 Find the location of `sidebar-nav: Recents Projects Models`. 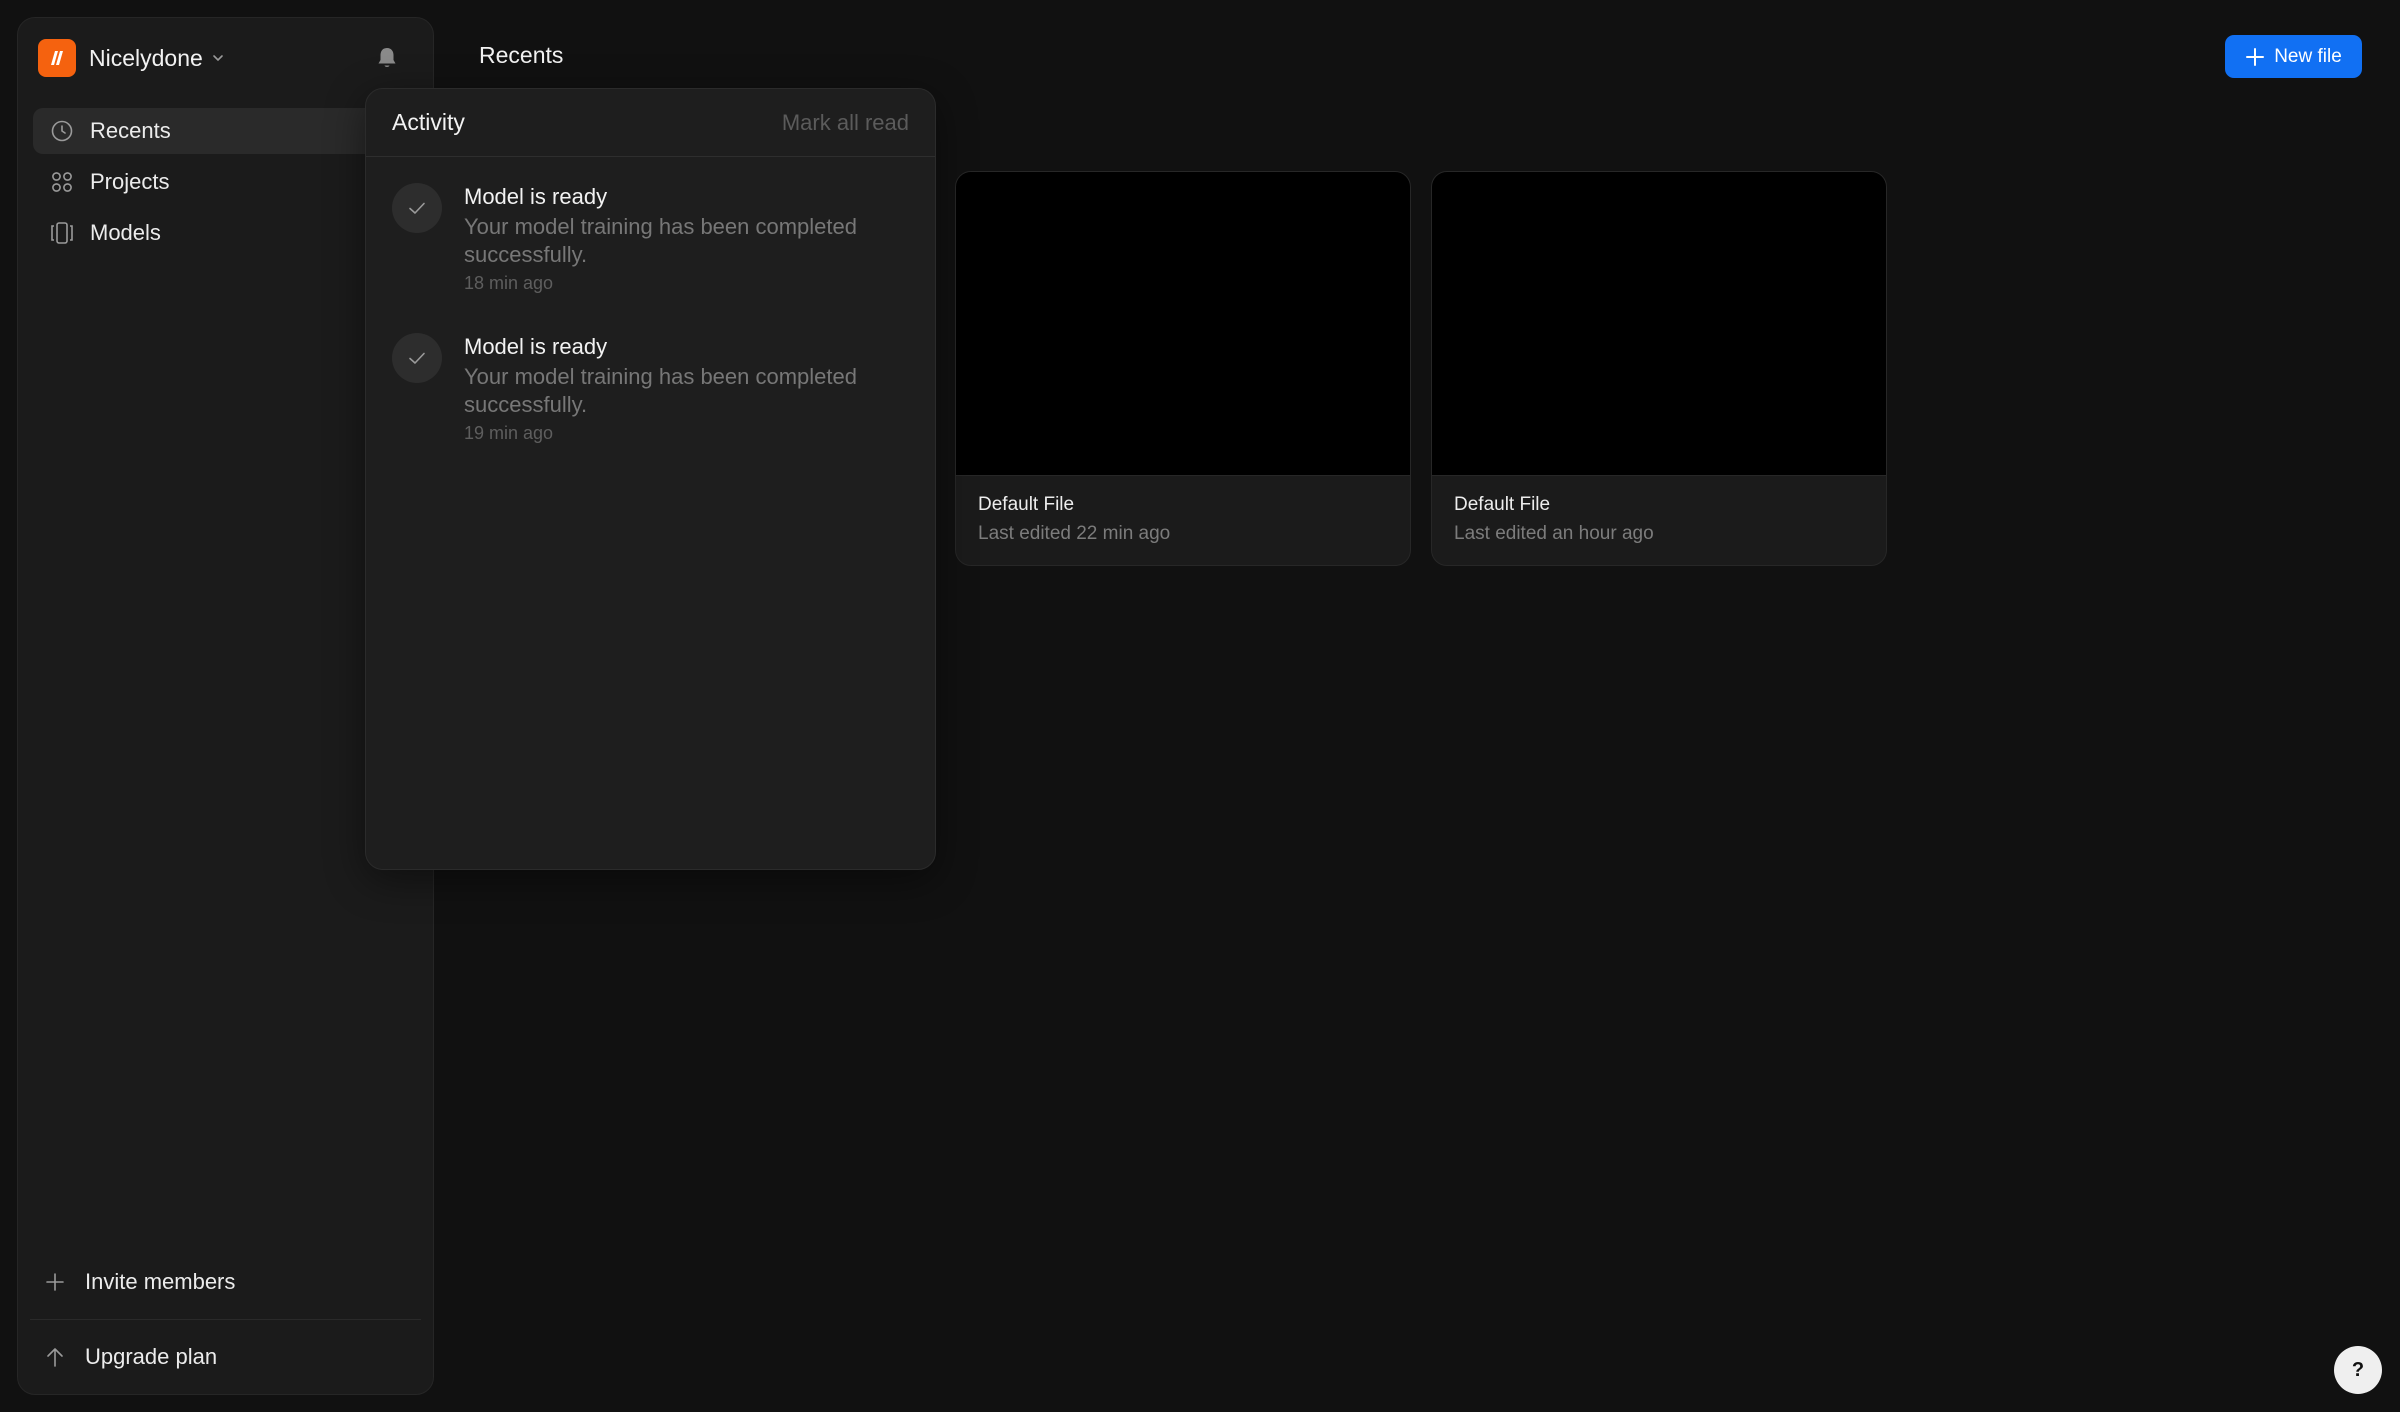

sidebar-nav: Recents Projects Models is located at coordinates (225, 184).